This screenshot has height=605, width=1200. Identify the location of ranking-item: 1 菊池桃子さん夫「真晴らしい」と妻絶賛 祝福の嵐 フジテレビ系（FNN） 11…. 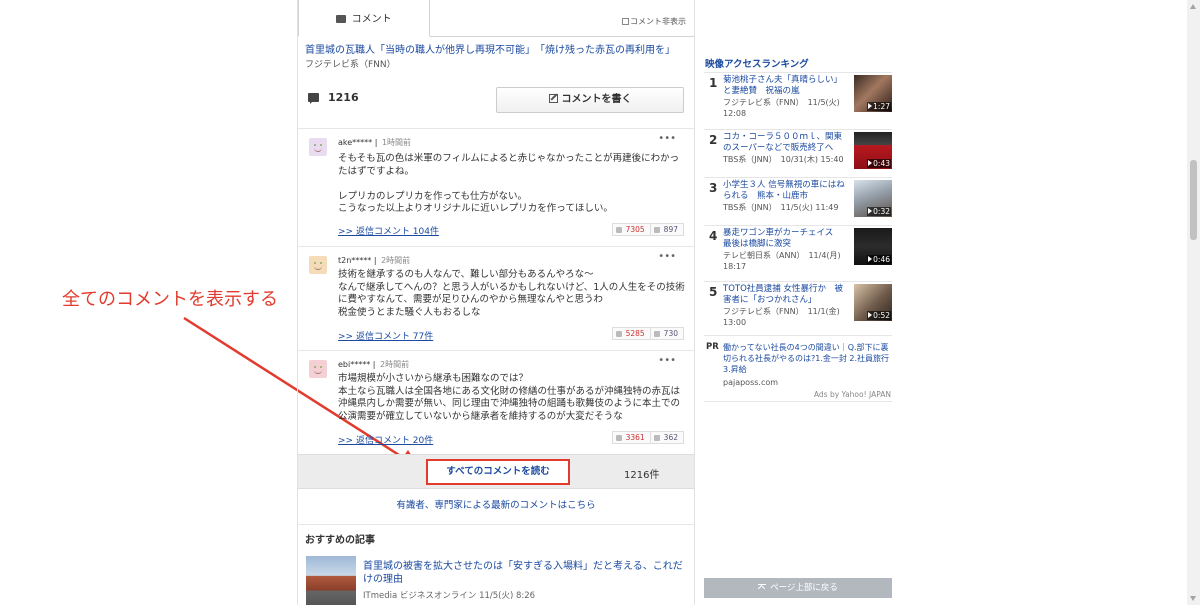
(798, 95).